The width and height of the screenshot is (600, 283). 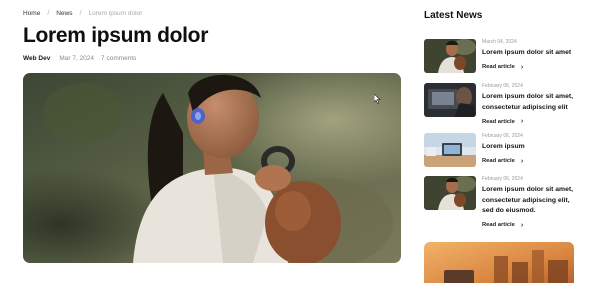 What do you see at coordinates (499, 262) in the screenshot?
I see `featured-news-card` at bounding box center [499, 262].